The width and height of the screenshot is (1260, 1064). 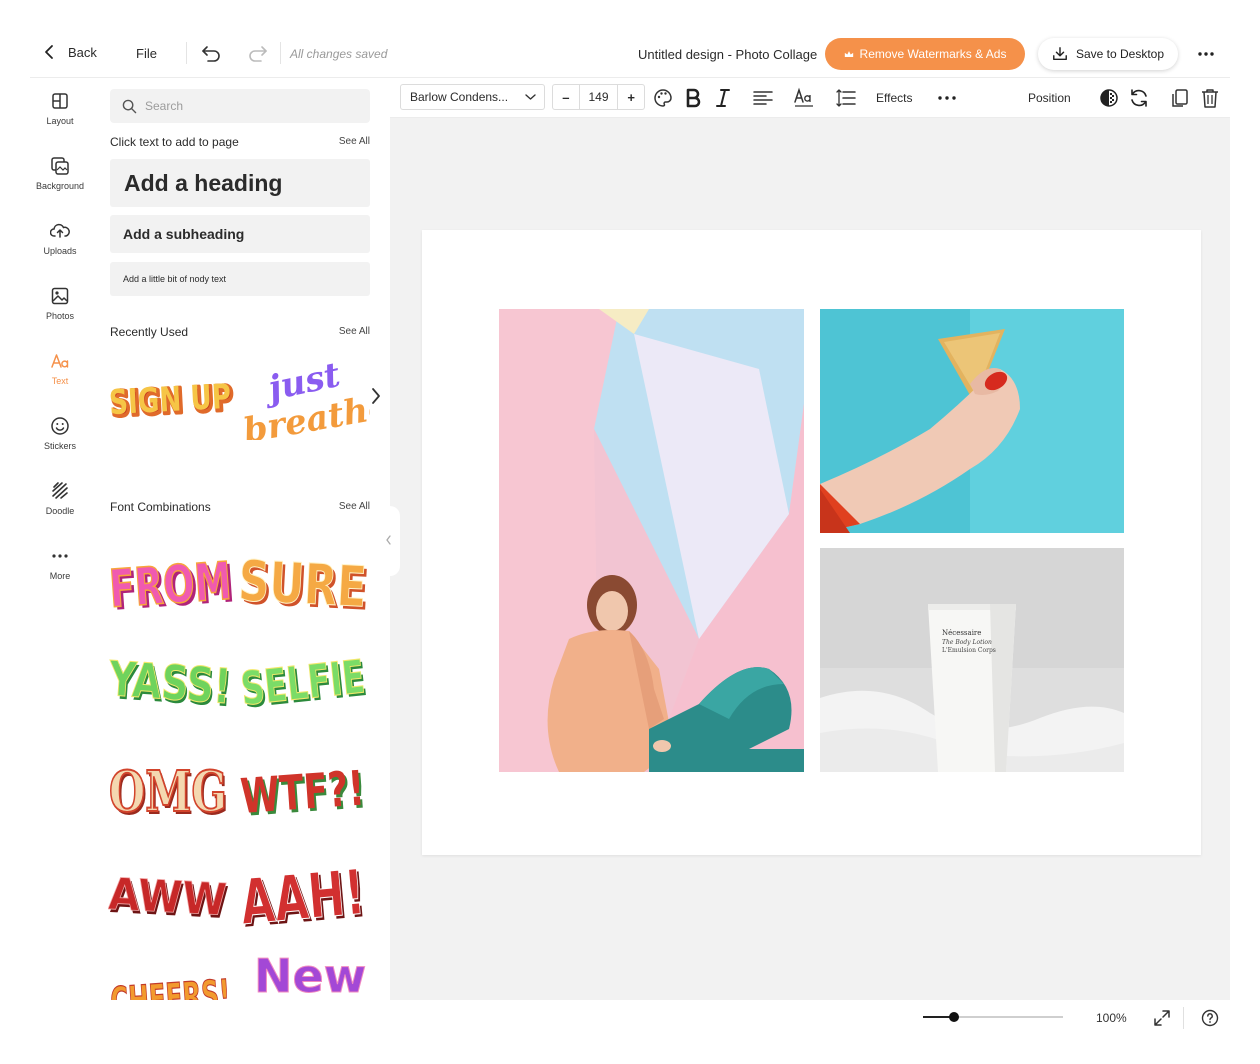 I want to click on rail-item-text: Text, so click(x=60, y=379).